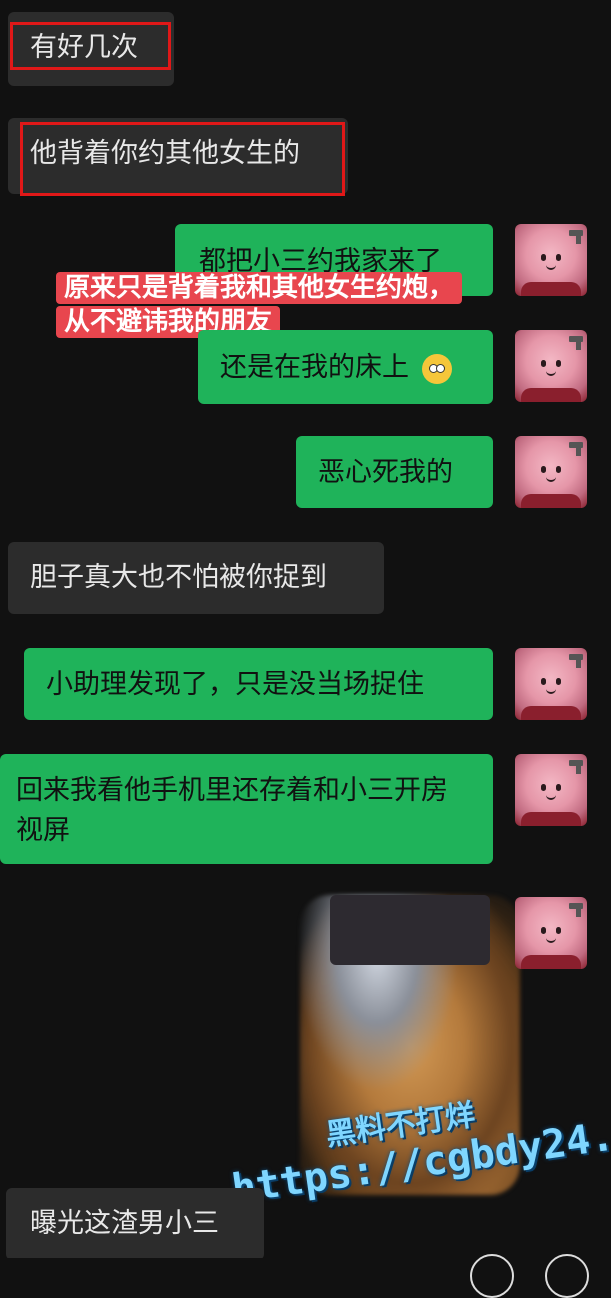 The image size is (611, 1298). I want to click on bottom-bar, so click(305, 1269).